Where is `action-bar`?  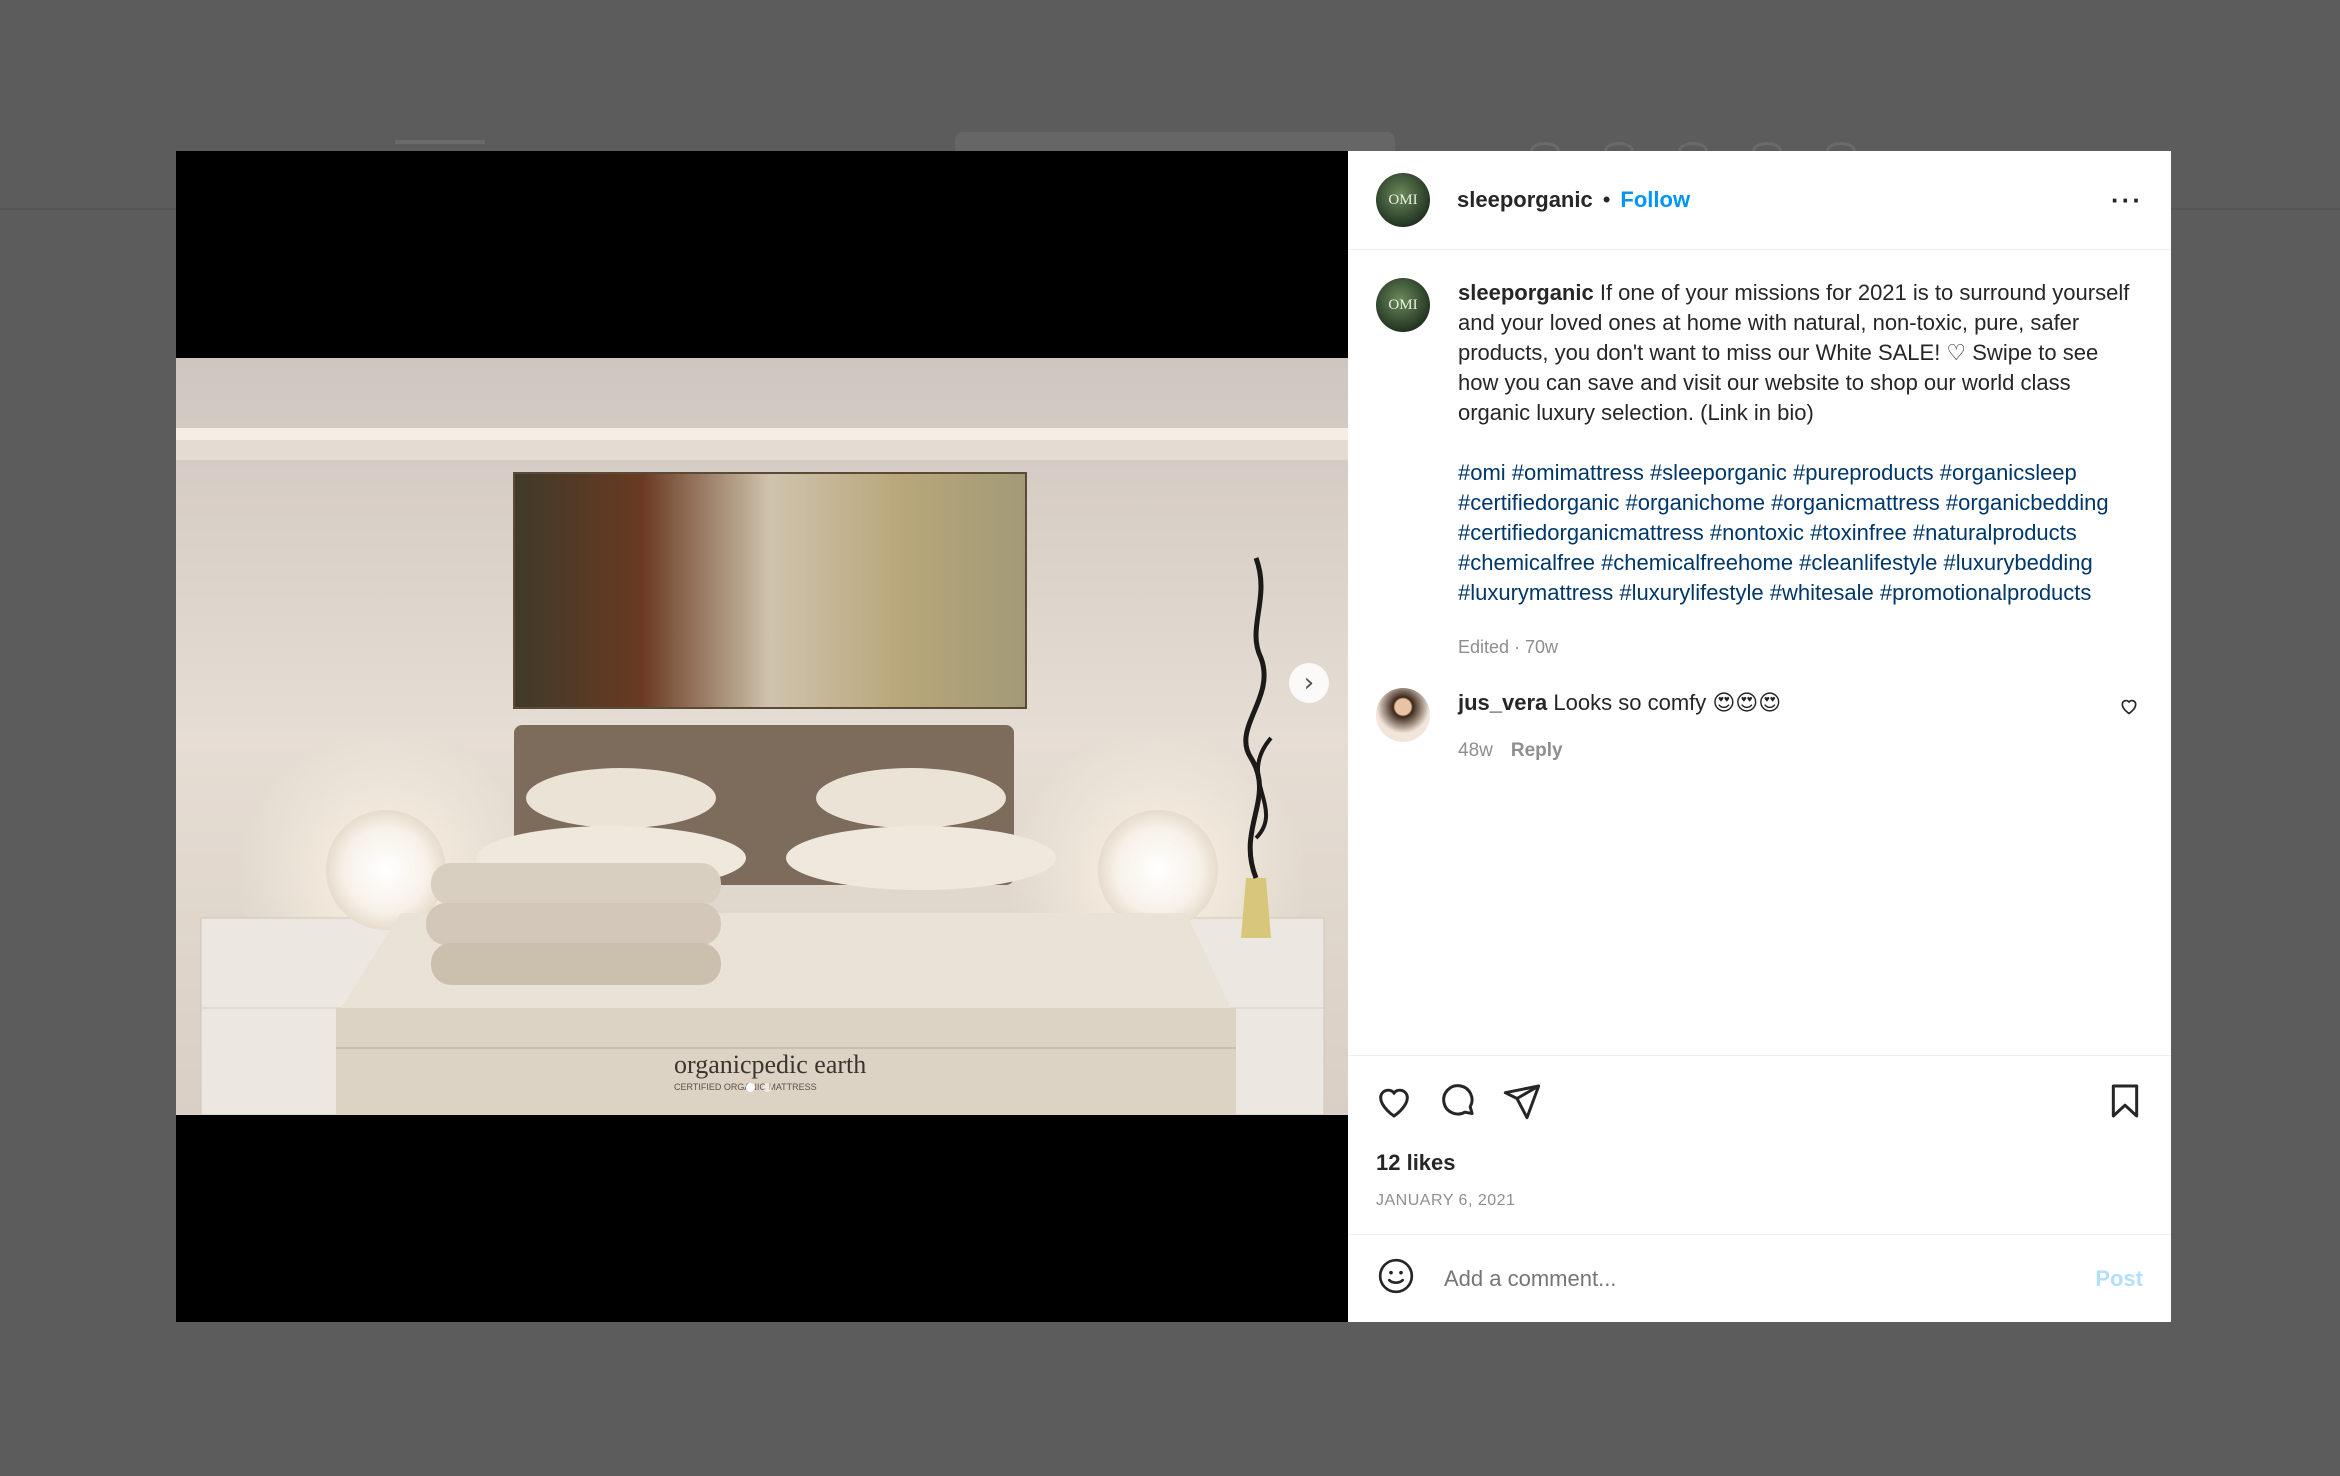
action-bar is located at coordinates (1759, 1101).